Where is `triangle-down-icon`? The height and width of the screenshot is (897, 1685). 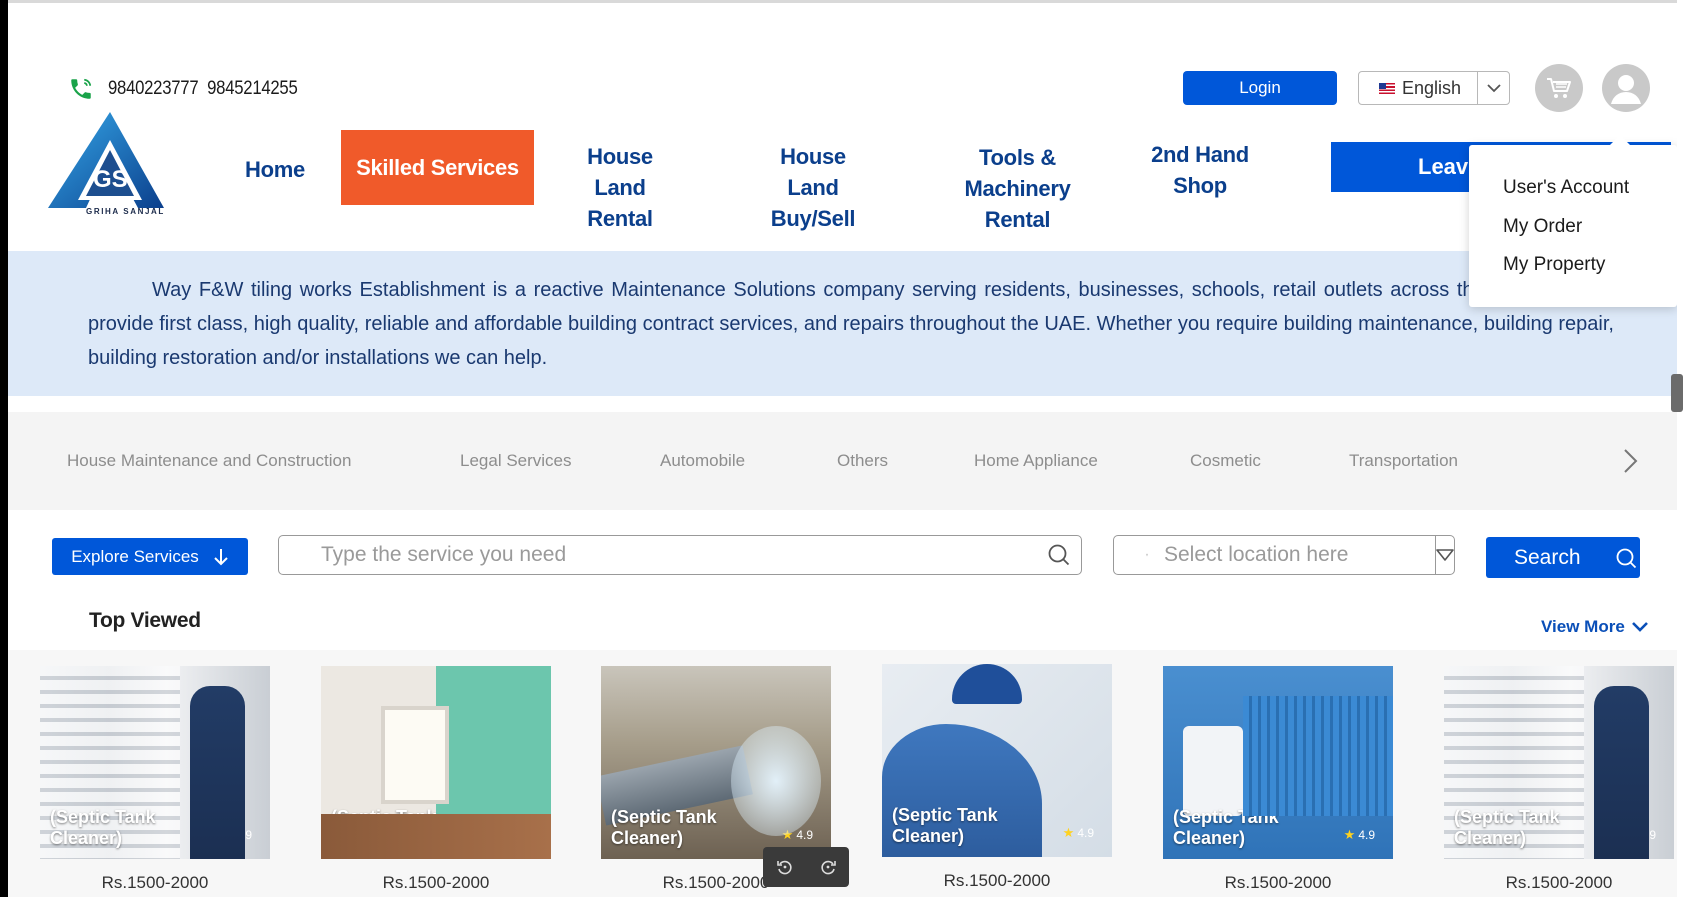 triangle-down-icon is located at coordinates (1445, 555).